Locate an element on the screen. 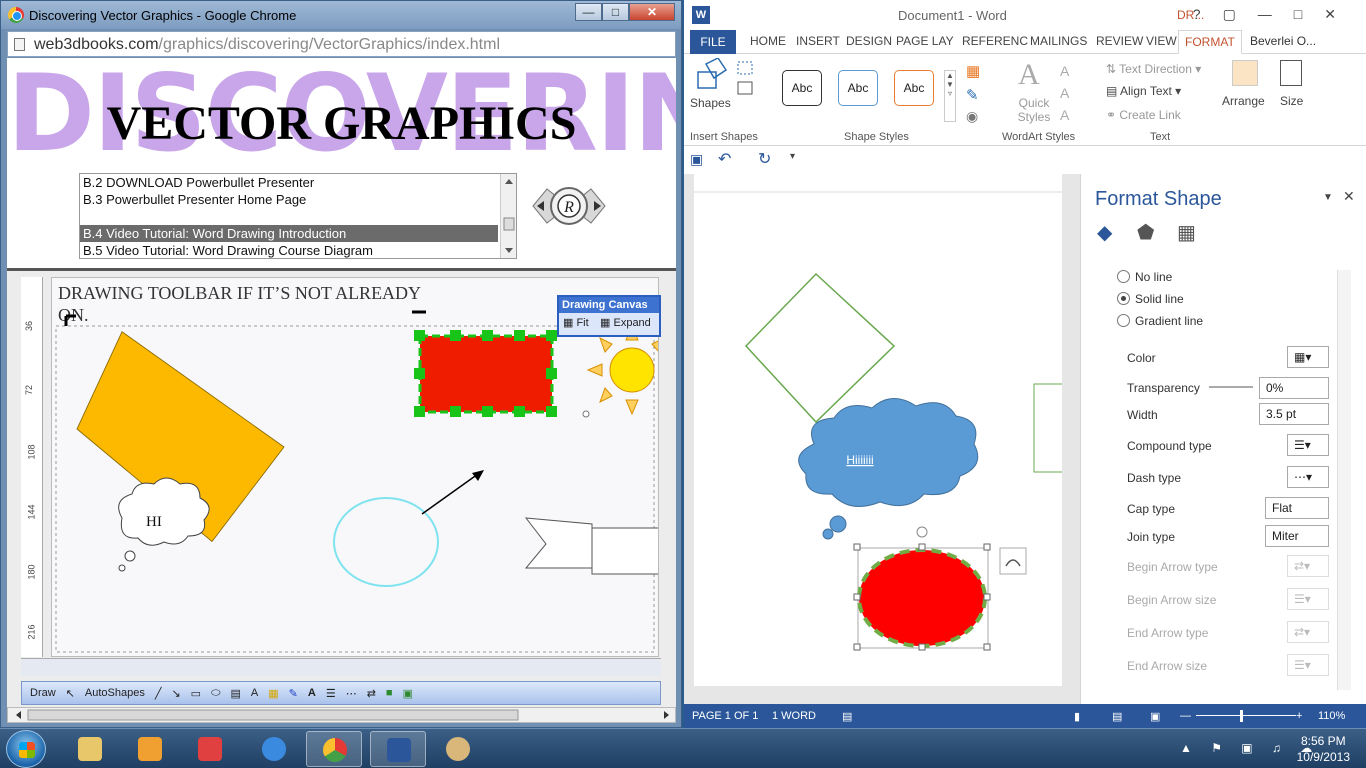 This screenshot has height=768, width=1366. tab-file: FILE is located at coordinates (713, 42).